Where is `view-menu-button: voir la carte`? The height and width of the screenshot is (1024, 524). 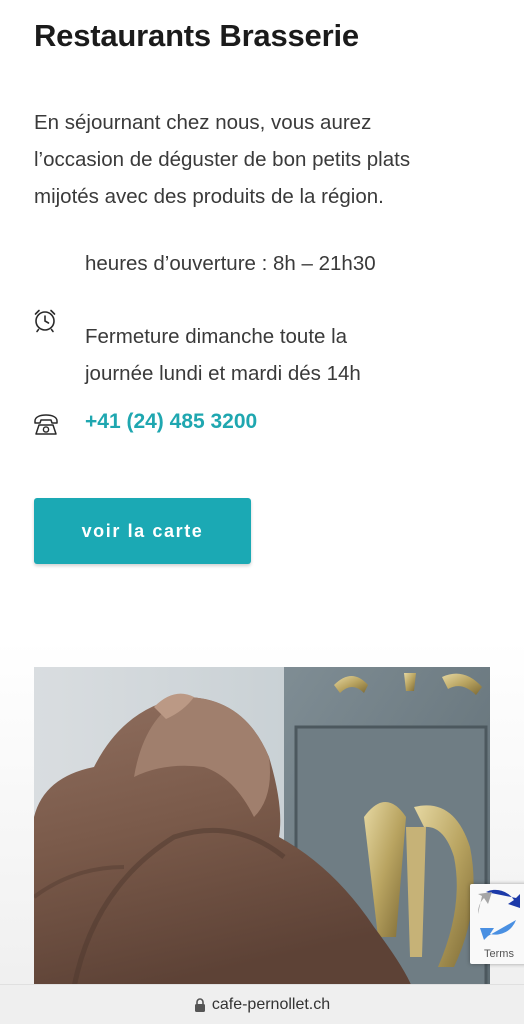
view-menu-button: voir la carte is located at coordinates (142, 531).